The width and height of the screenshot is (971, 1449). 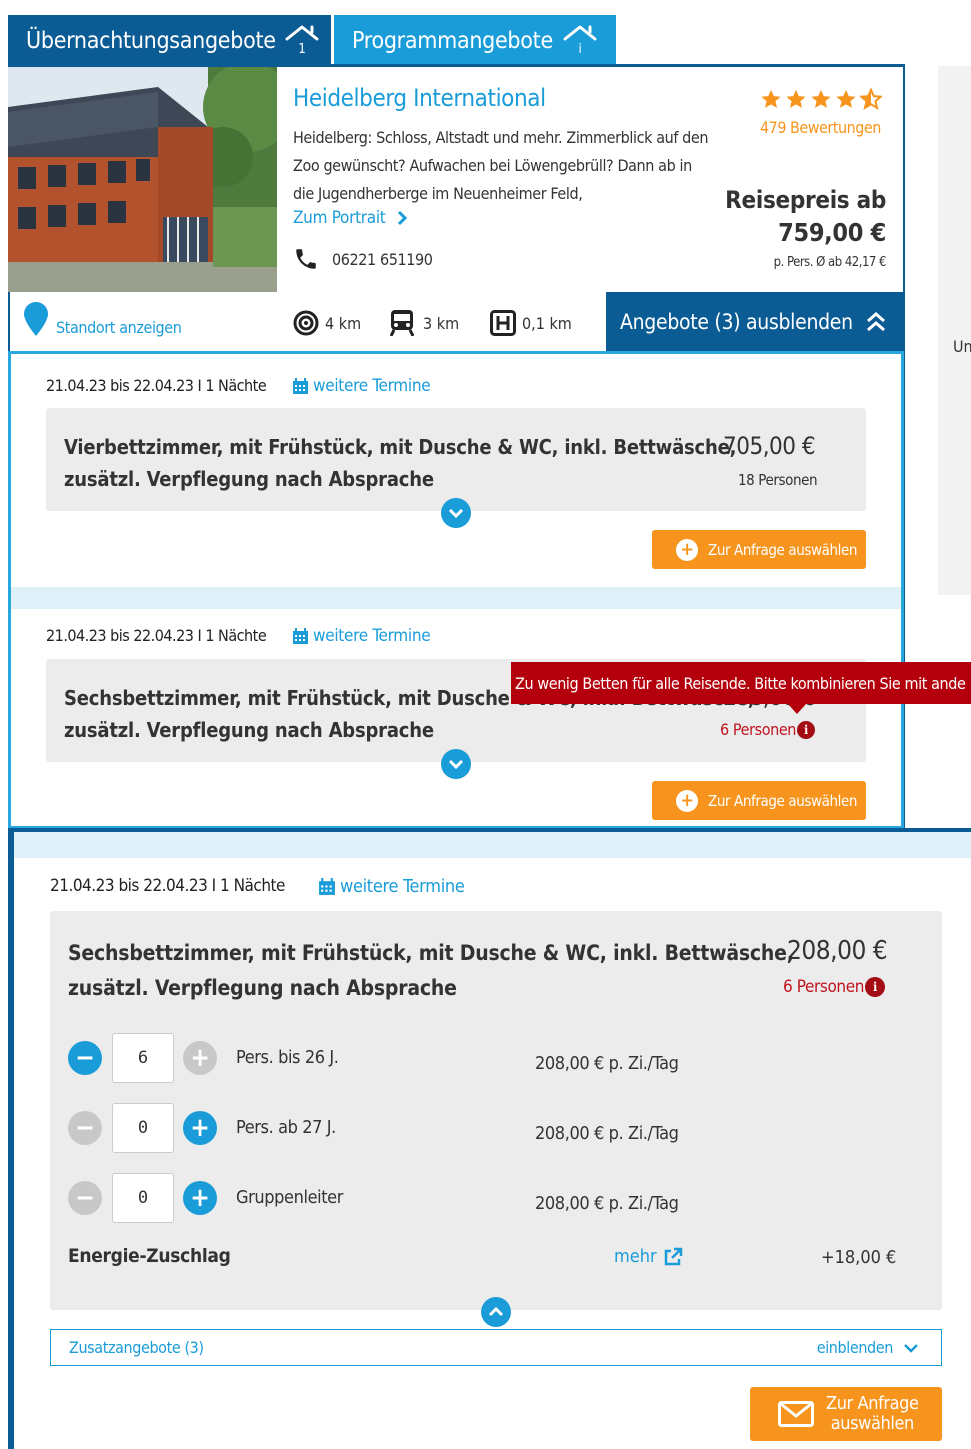 I want to click on map-pin-icon, so click(x=36, y=318).